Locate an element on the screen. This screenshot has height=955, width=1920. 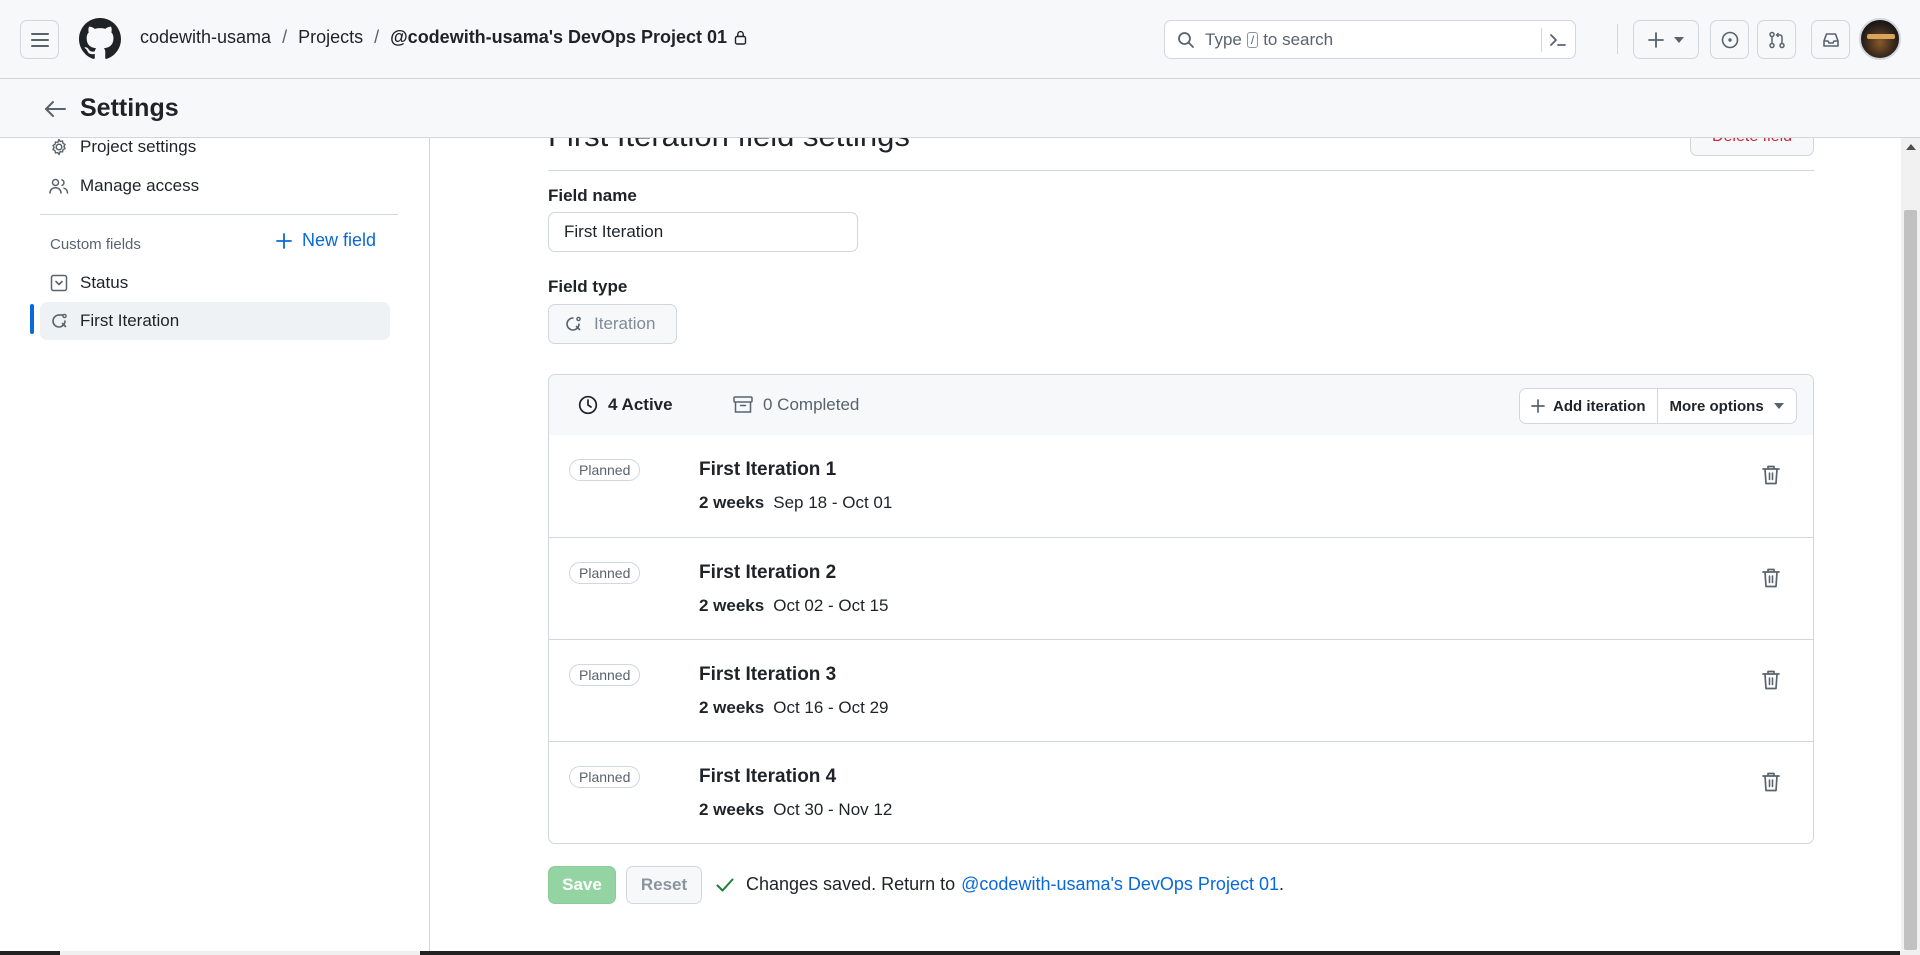
return-to-project-link: @codewith-usama's DevOps Project 01 is located at coordinates (1120, 884).